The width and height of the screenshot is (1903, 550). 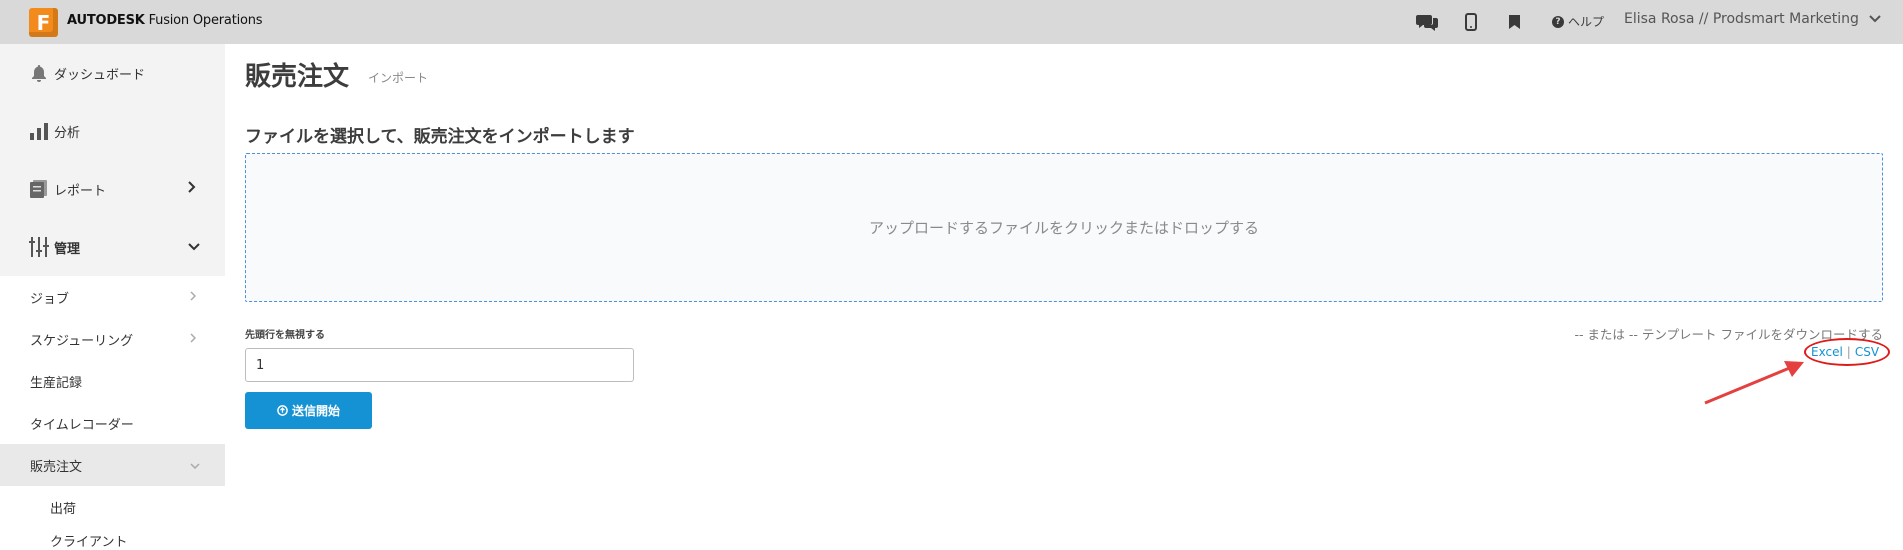 I want to click on user-menu: Elisa Rosa // Prodsmart Marketing, so click(x=1752, y=19).